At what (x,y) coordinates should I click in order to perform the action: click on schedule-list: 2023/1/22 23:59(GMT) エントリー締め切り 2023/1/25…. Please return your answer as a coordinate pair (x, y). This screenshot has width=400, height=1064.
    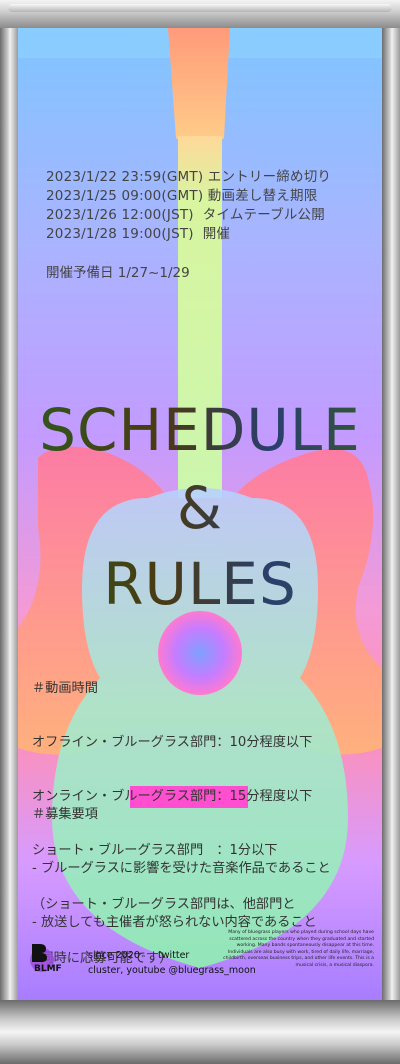
    Looking at the image, I should click on (188, 206).